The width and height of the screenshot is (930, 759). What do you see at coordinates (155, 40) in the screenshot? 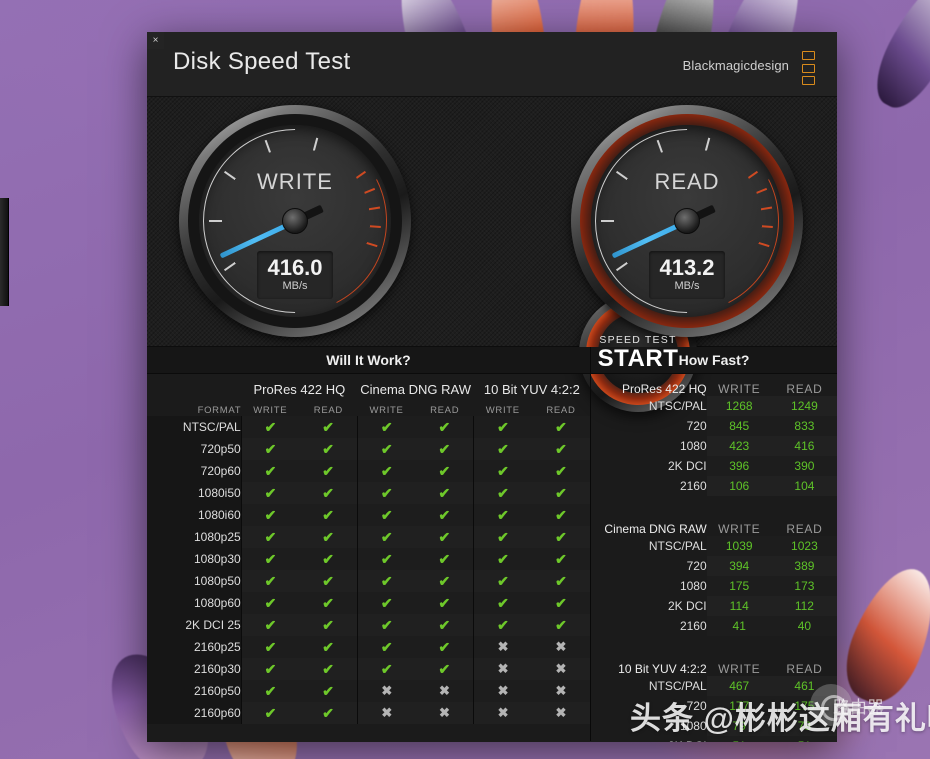
I see `close-button: ×` at bounding box center [155, 40].